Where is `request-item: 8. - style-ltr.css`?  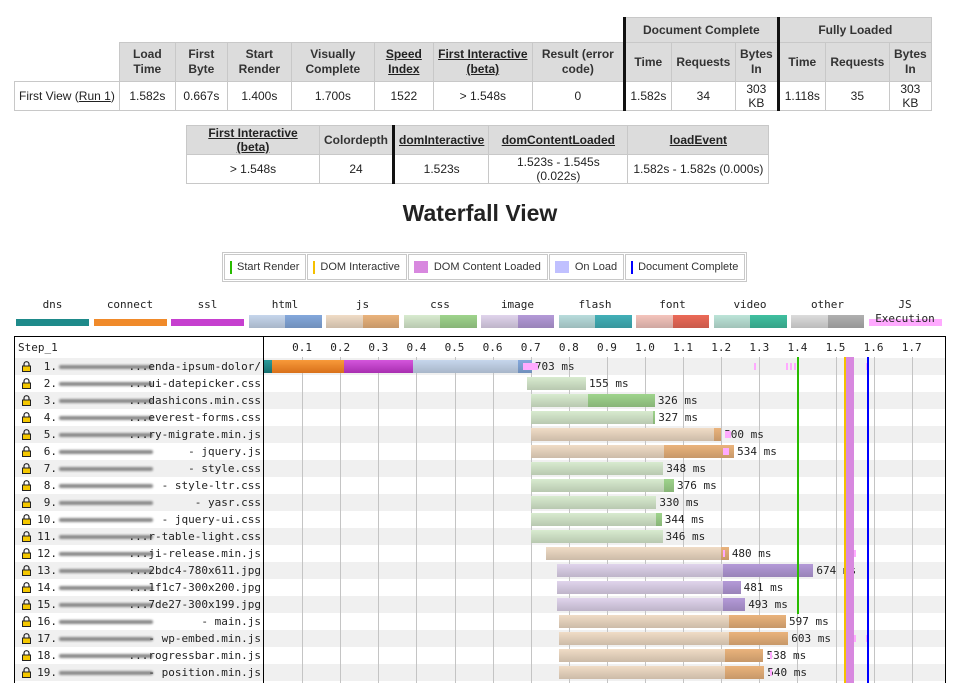
request-item: 8. - style-ltr.css is located at coordinates (139, 485).